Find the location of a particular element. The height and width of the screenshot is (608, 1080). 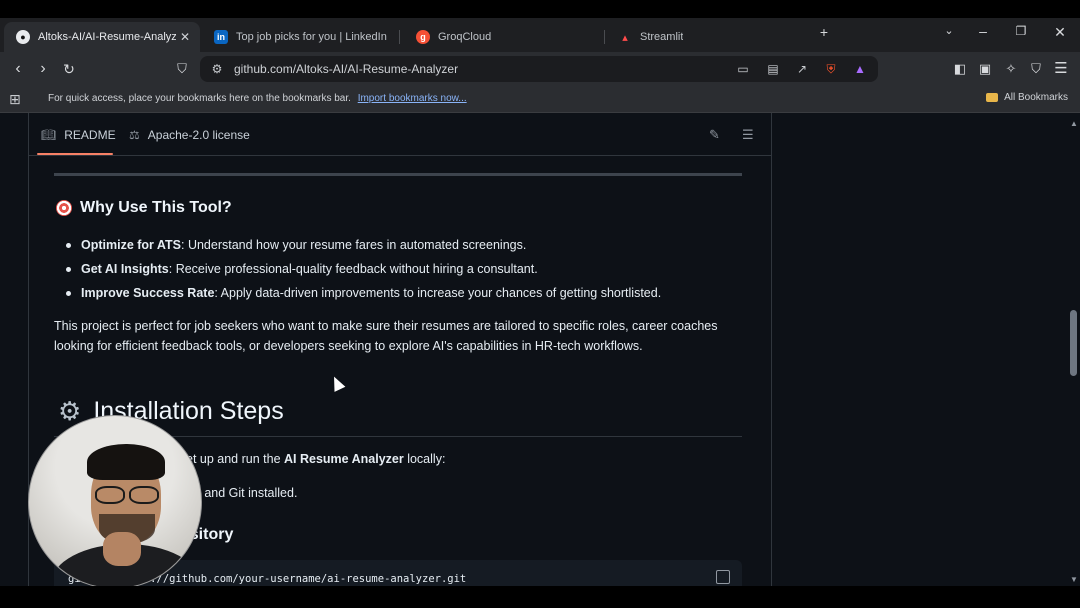

restore-button: ❐ is located at coordinates (1021, 31).